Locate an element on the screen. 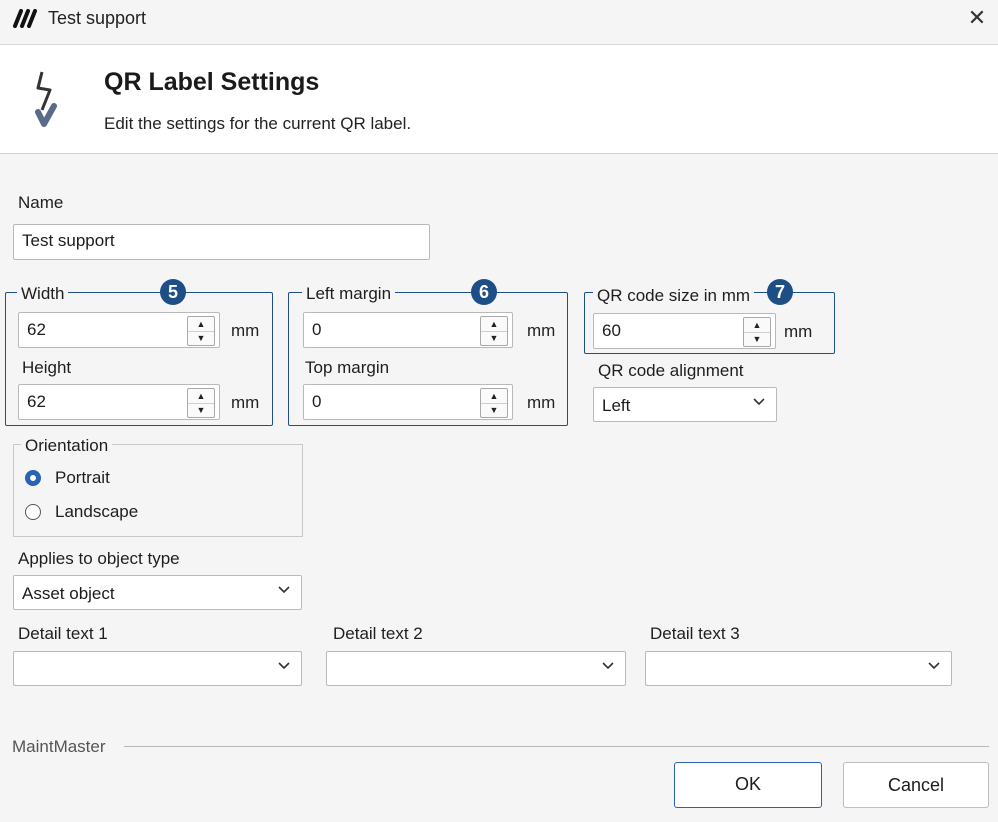  detail-text-1-select is located at coordinates (157, 668).